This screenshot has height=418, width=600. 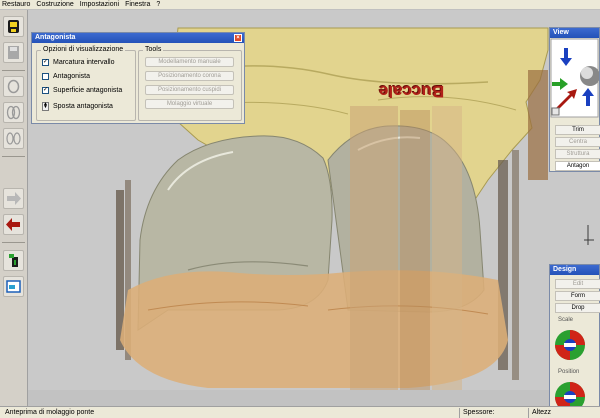 I want to click on trim-button: Trim, so click(x=577, y=130).